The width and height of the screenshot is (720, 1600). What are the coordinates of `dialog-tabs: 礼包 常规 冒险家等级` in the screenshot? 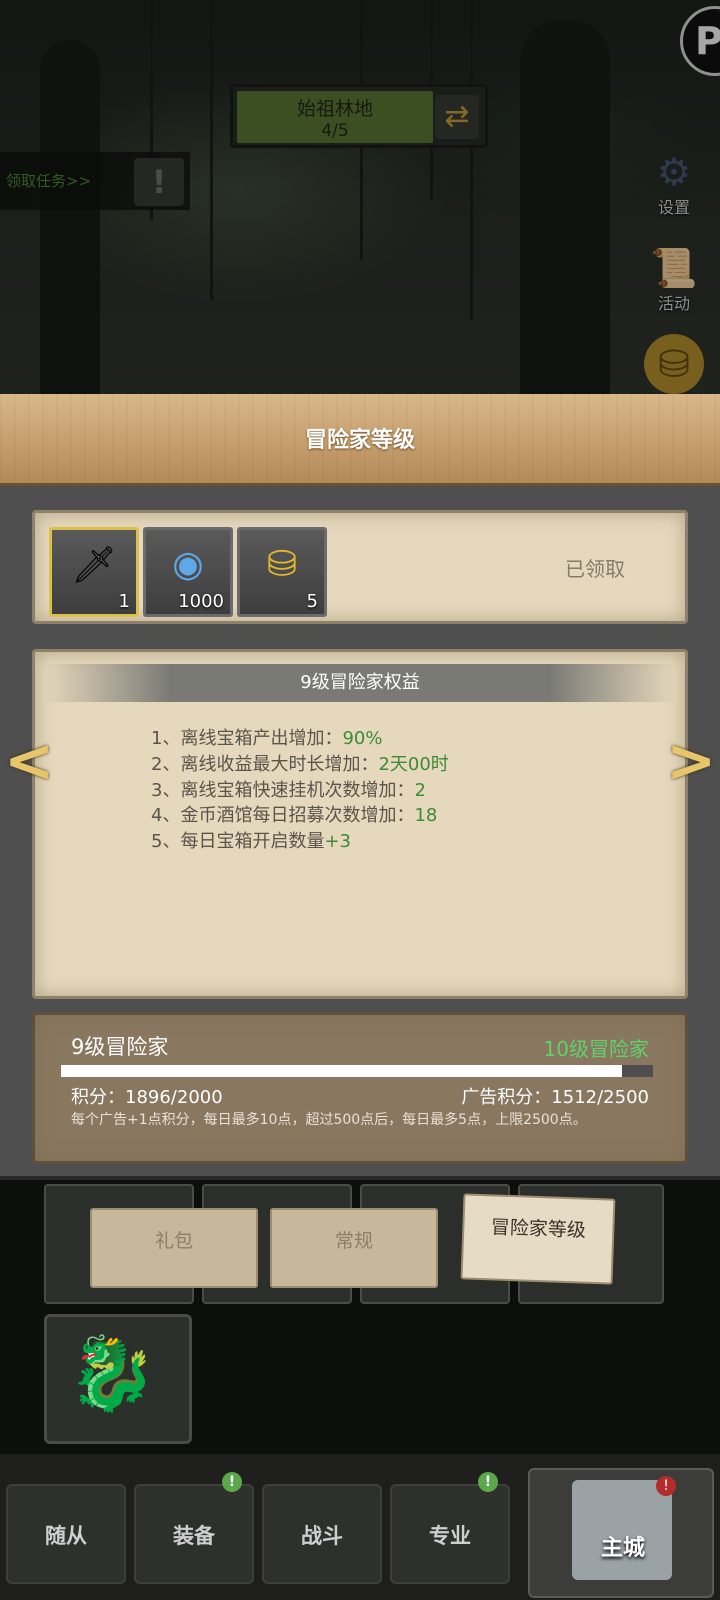 It's located at (354, 1248).